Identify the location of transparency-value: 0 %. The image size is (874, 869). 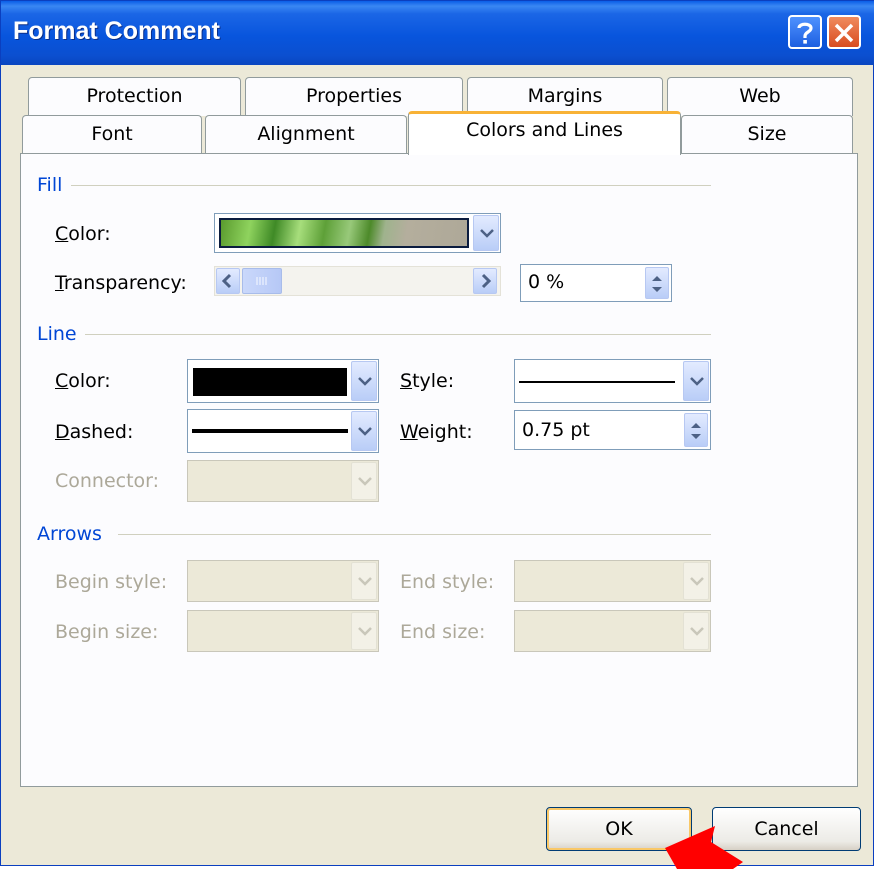
(546, 282).